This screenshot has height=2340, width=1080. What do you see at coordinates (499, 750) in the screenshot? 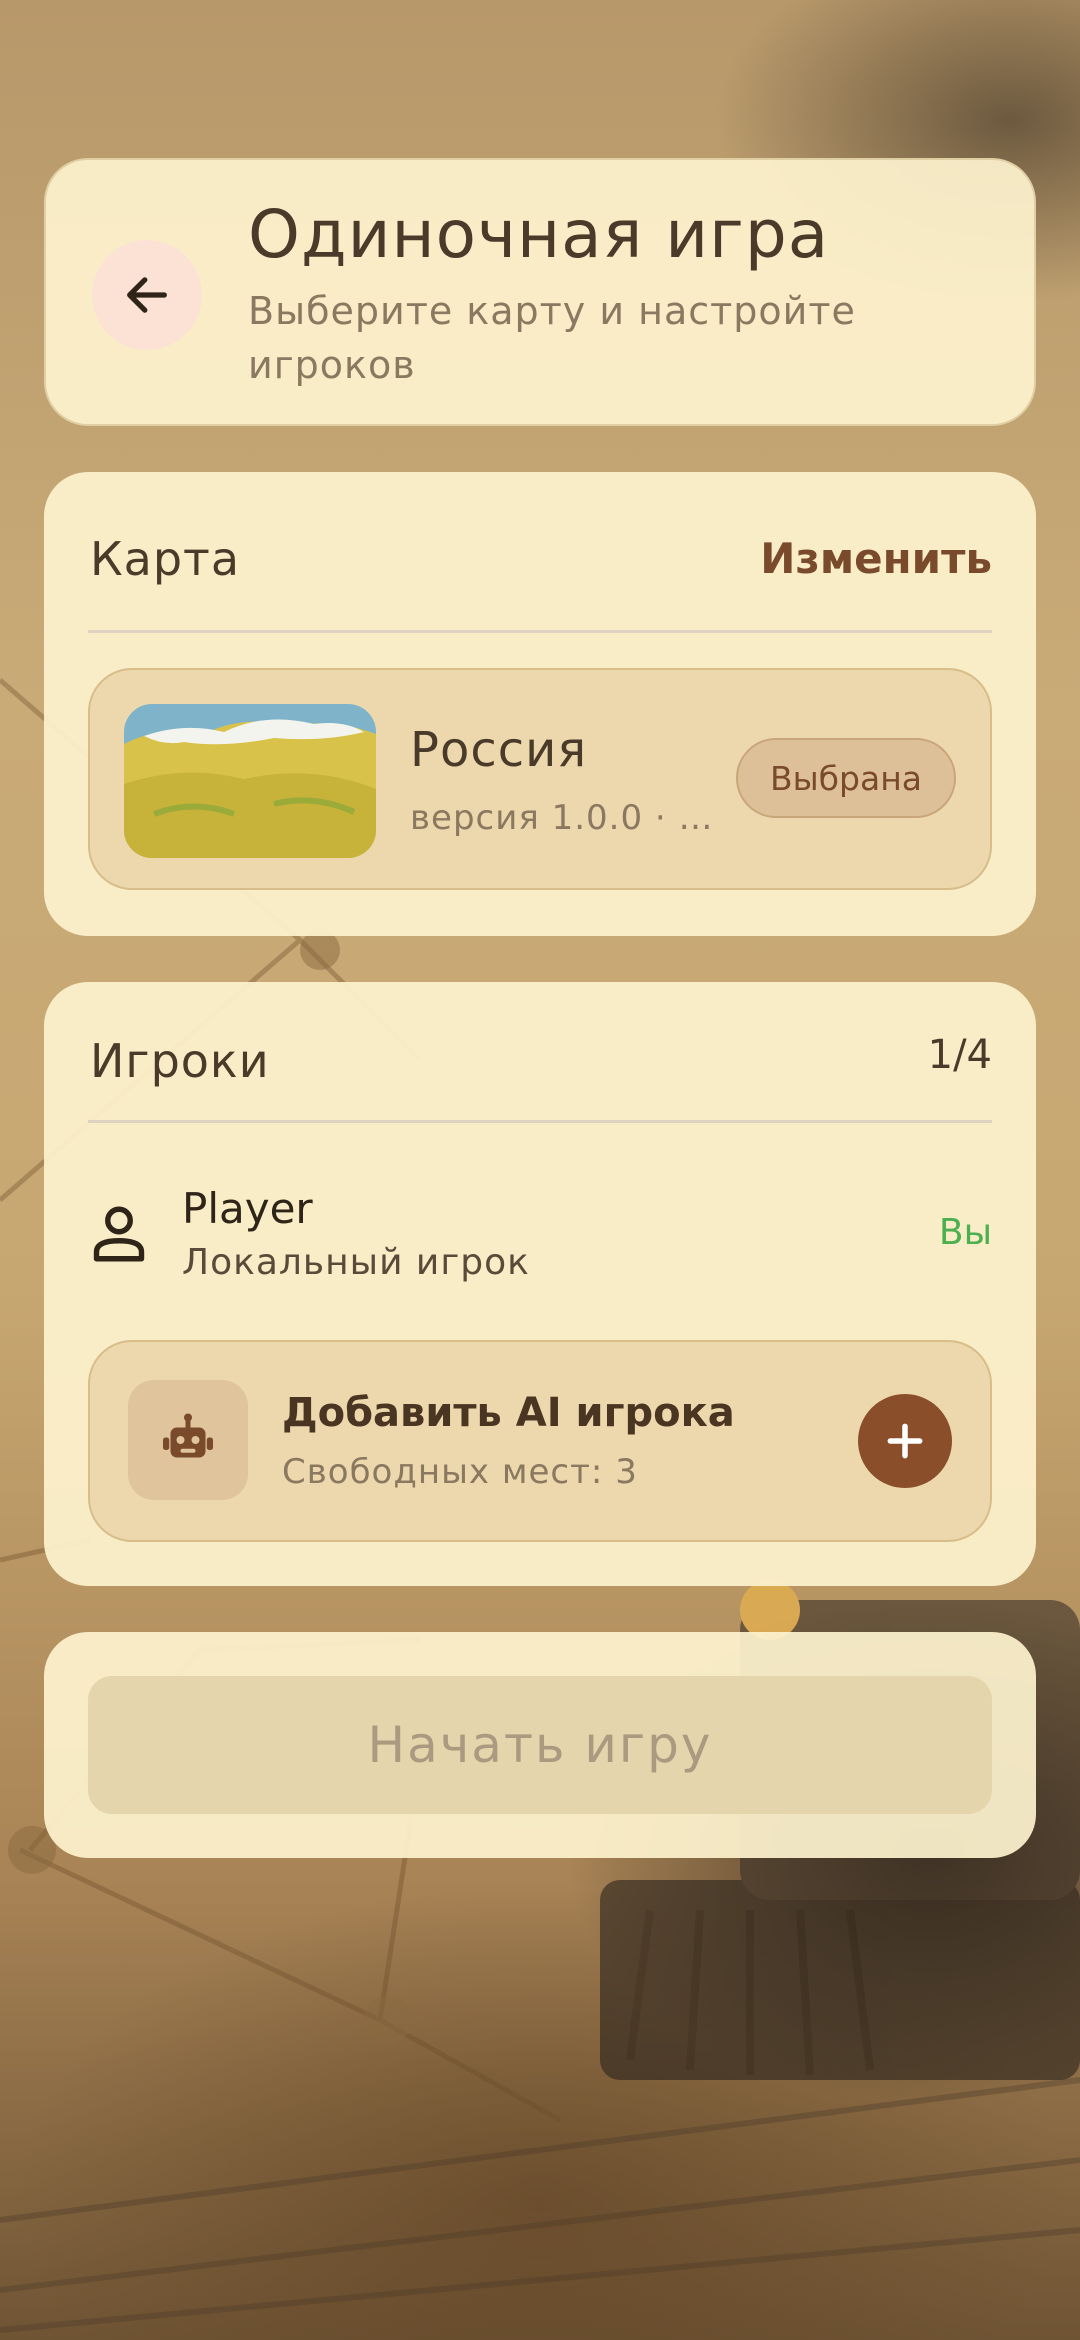
I see `map-name: Россия` at bounding box center [499, 750].